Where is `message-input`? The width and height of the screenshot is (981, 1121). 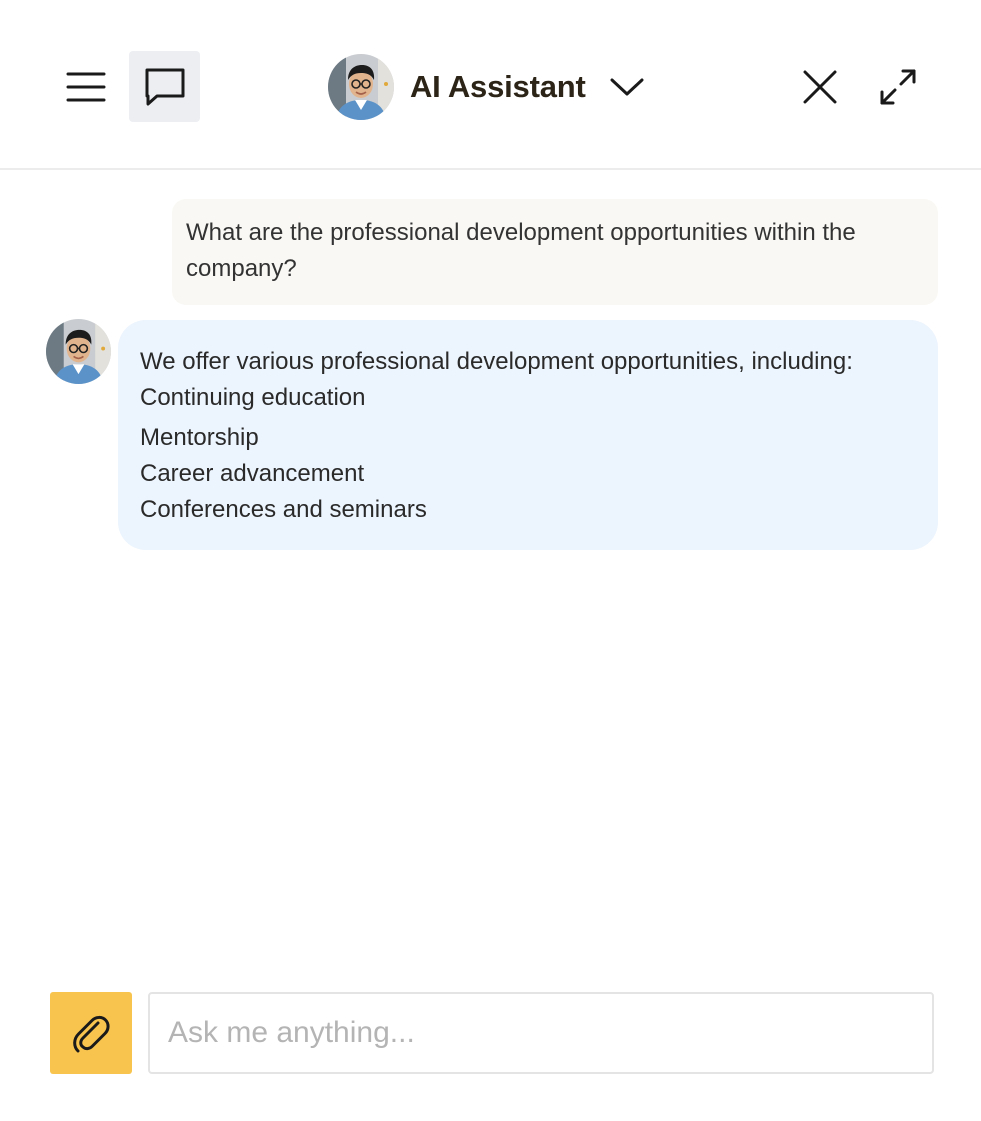
message-input is located at coordinates (541, 1033).